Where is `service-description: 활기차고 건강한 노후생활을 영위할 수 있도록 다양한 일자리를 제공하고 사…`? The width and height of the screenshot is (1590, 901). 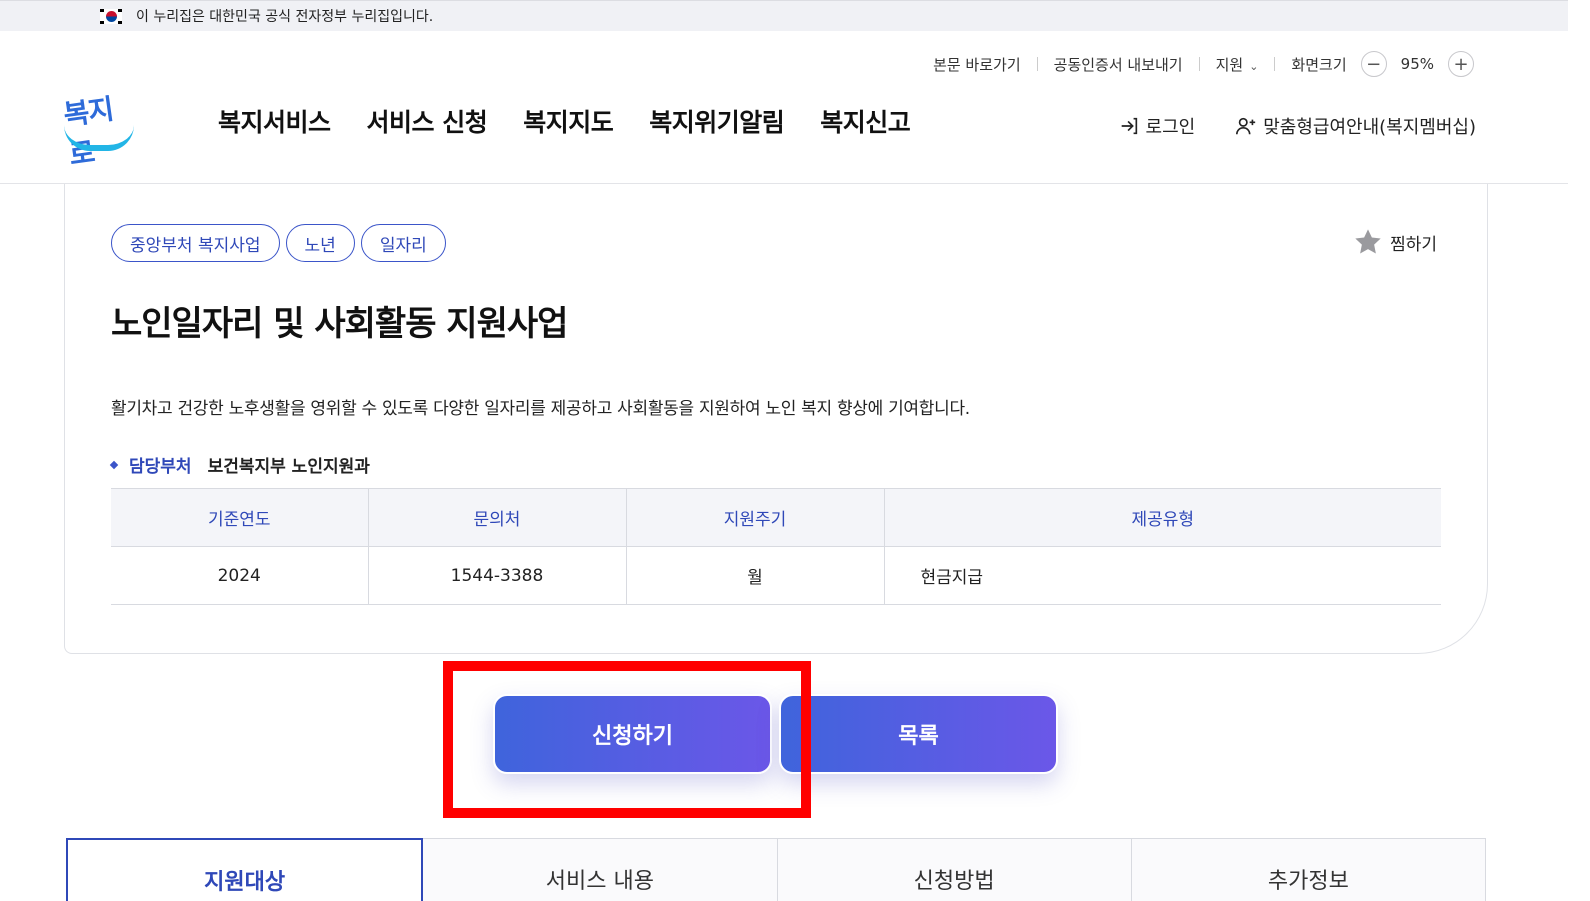 service-description: 활기차고 건강한 노후생활을 영위할 수 있도록 다양한 일자리를 제공하고 사… is located at coordinates (540, 409).